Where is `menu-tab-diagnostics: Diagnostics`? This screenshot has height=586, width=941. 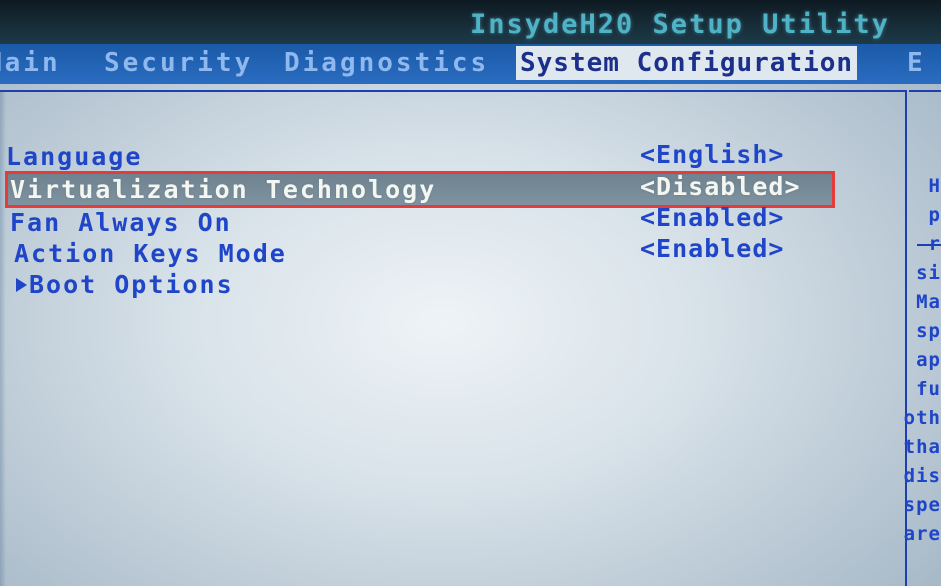 menu-tab-diagnostics: Diagnostics is located at coordinates (386, 63).